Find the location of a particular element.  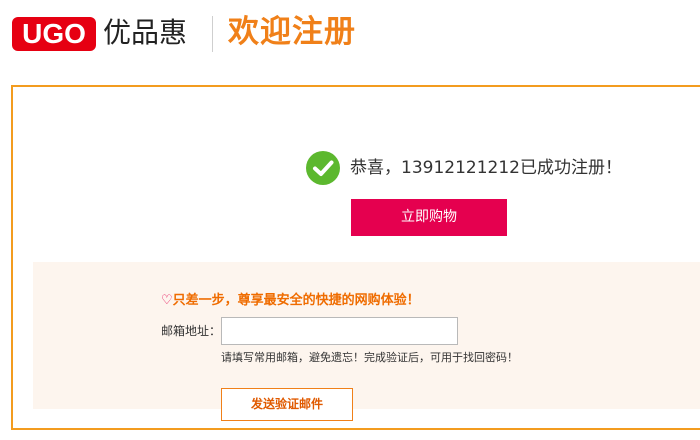

check-circle-icon is located at coordinates (323, 168).